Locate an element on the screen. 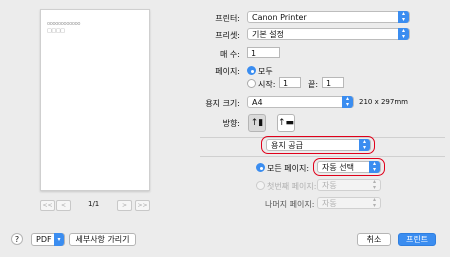  pages-all-label: 모두 is located at coordinates (265, 71).